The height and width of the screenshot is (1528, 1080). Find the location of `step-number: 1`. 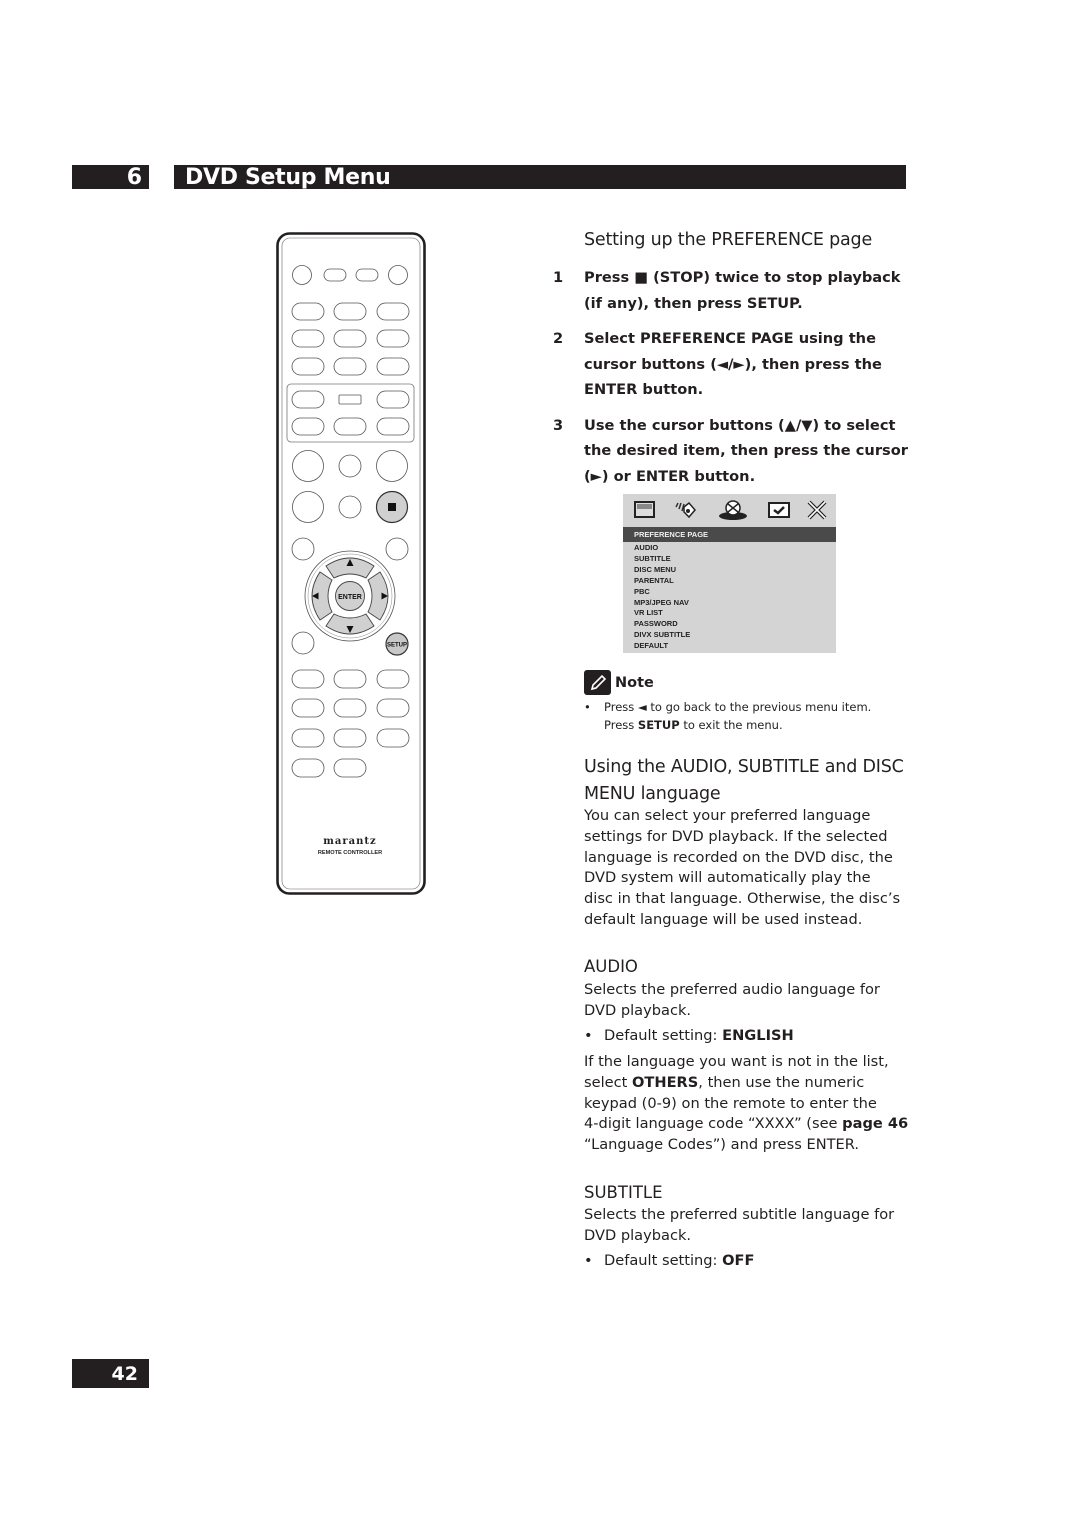

step-number: 1 is located at coordinates (558, 277).